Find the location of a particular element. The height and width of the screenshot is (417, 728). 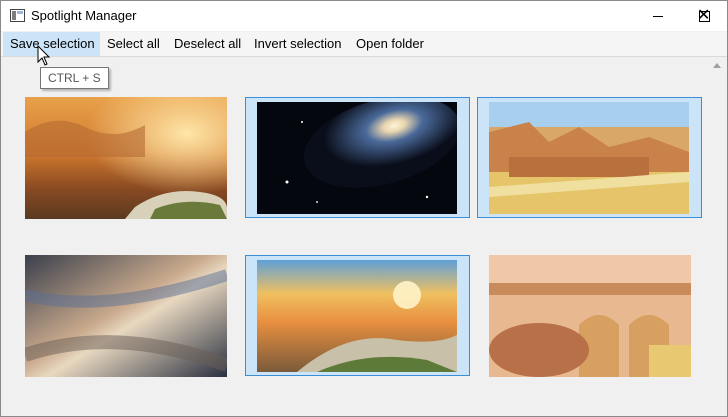

menu-invert-selection: Invert selection is located at coordinates (298, 44).